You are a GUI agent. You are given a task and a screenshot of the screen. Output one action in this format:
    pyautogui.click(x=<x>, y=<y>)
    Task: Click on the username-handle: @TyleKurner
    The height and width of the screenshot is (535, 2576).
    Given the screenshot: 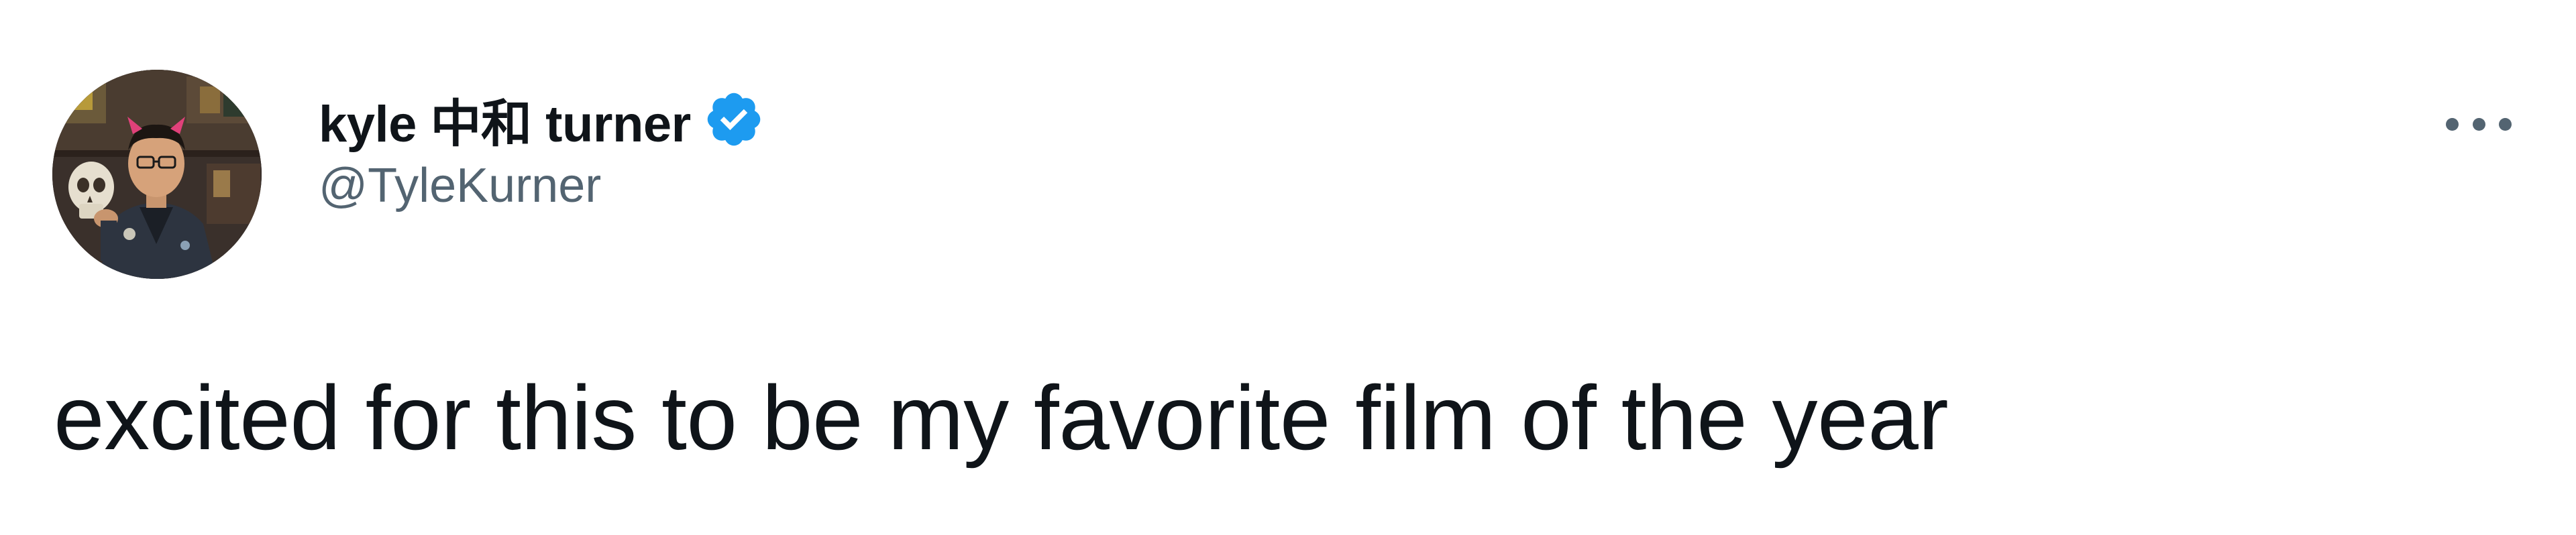 What is the action you would take?
    pyautogui.click(x=542, y=185)
    